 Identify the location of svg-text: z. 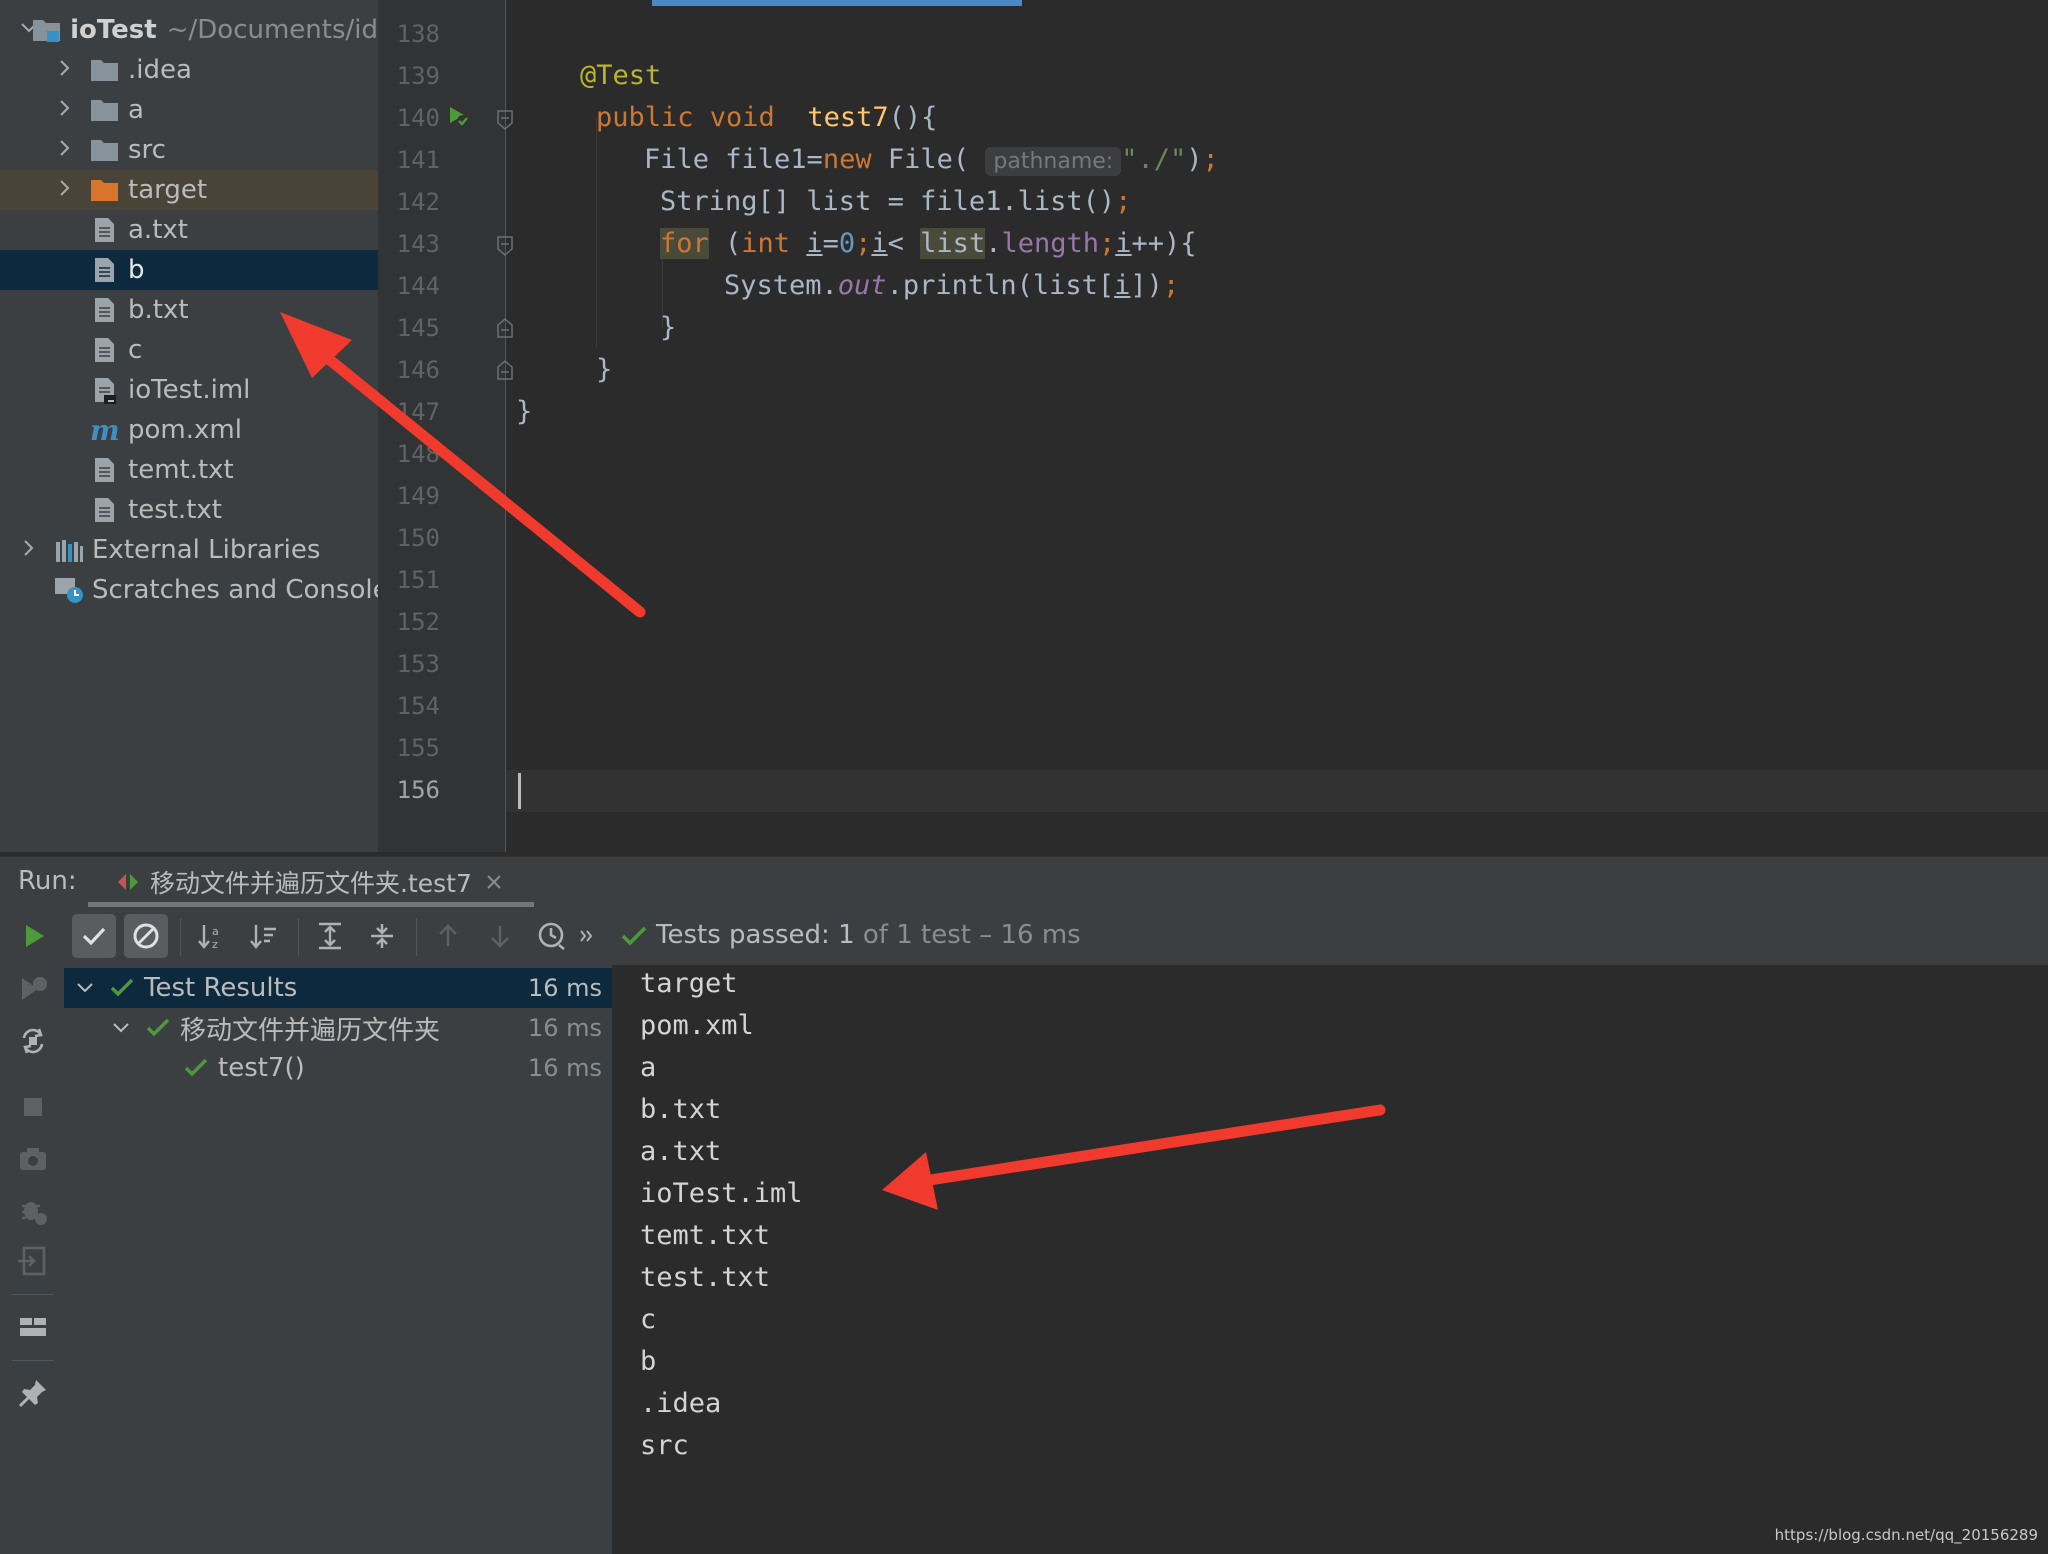
(215, 944).